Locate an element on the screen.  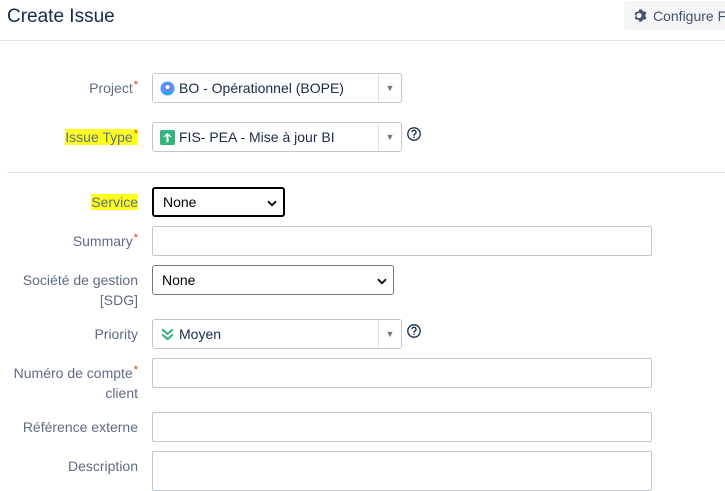
numero-compte-input is located at coordinates (402, 373).